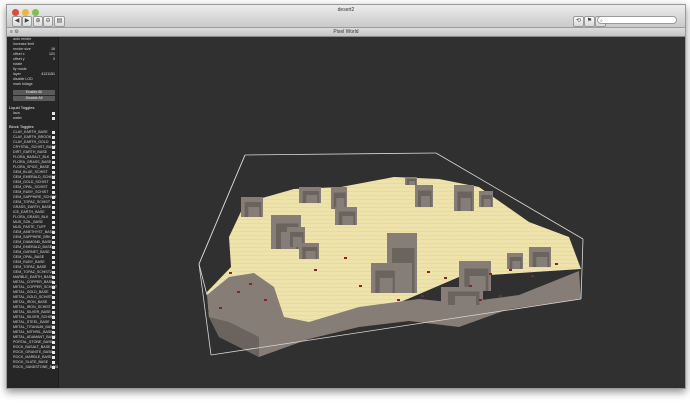  Describe the element at coordinates (637, 20) in the screenshot. I see `search-field: ⌕` at that location.